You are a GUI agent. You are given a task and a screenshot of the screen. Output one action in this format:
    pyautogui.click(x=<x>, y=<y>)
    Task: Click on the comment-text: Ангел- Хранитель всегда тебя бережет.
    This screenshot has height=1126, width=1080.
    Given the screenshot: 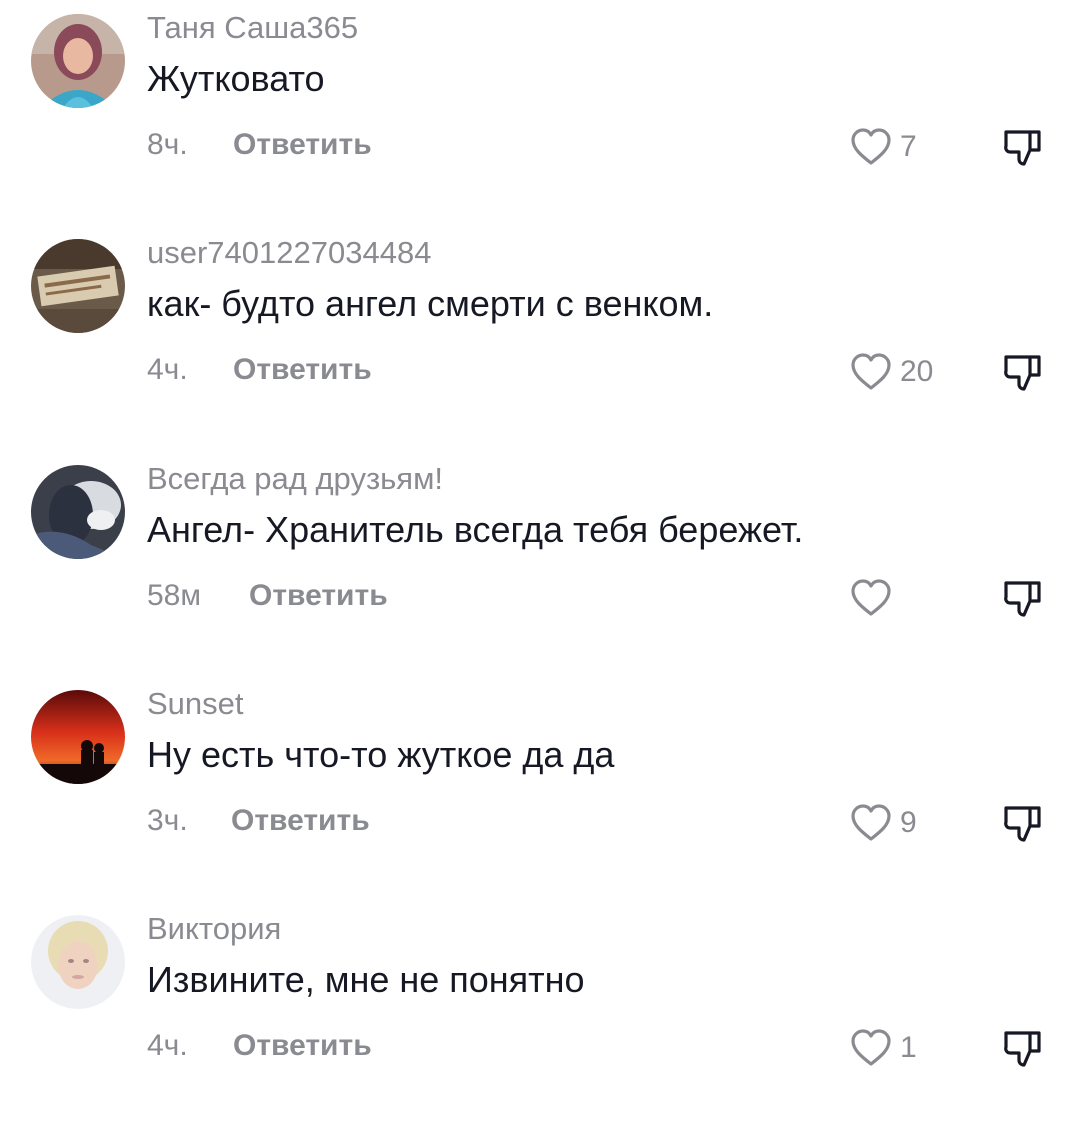 What is the action you would take?
    pyautogui.click(x=475, y=529)
    